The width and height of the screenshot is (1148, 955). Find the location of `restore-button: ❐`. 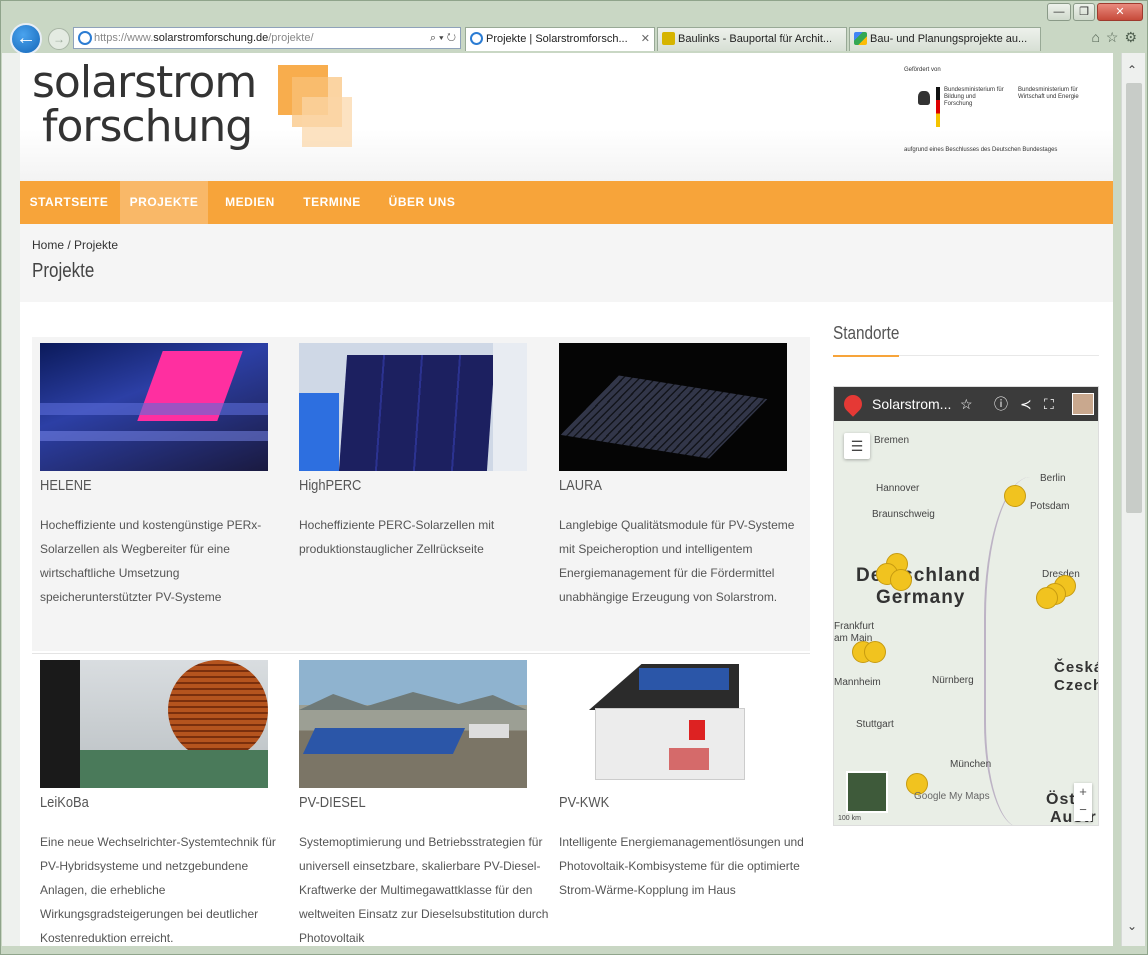

restore-button: ❐ is located at coordinates (1084, 12).